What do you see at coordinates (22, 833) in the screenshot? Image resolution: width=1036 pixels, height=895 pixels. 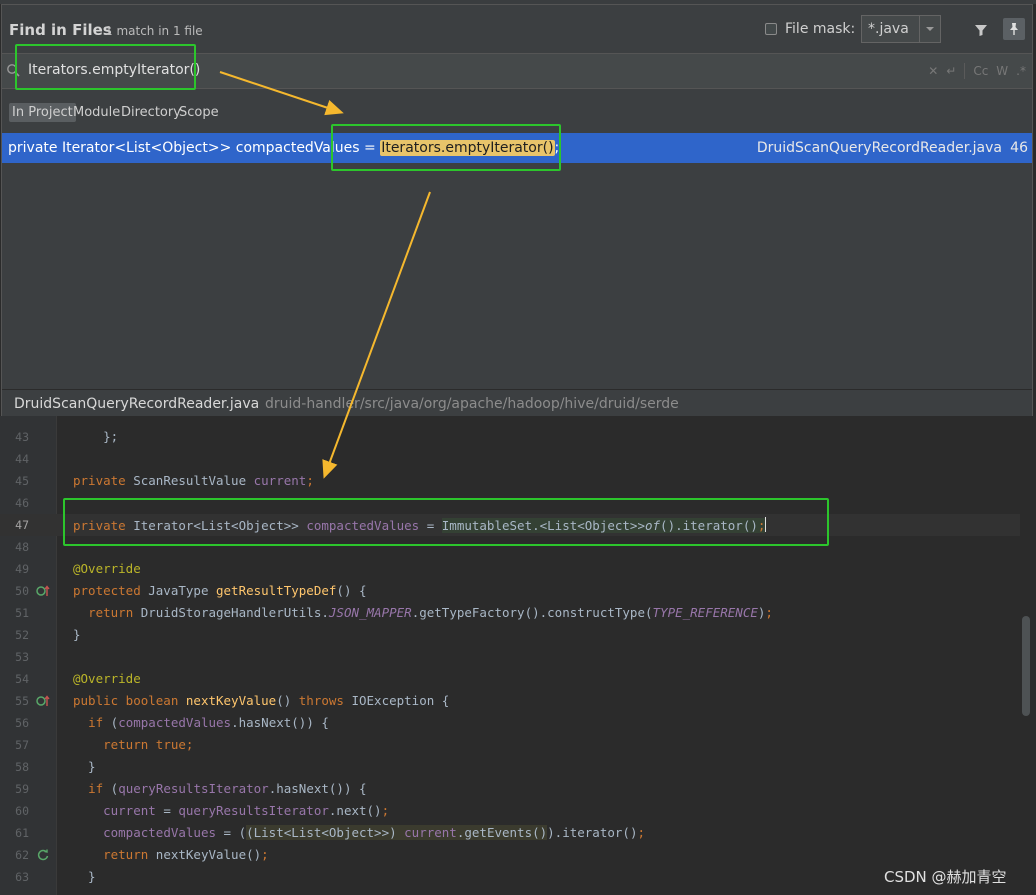 I see `line-number: 61` at bounding box center [22, 833].